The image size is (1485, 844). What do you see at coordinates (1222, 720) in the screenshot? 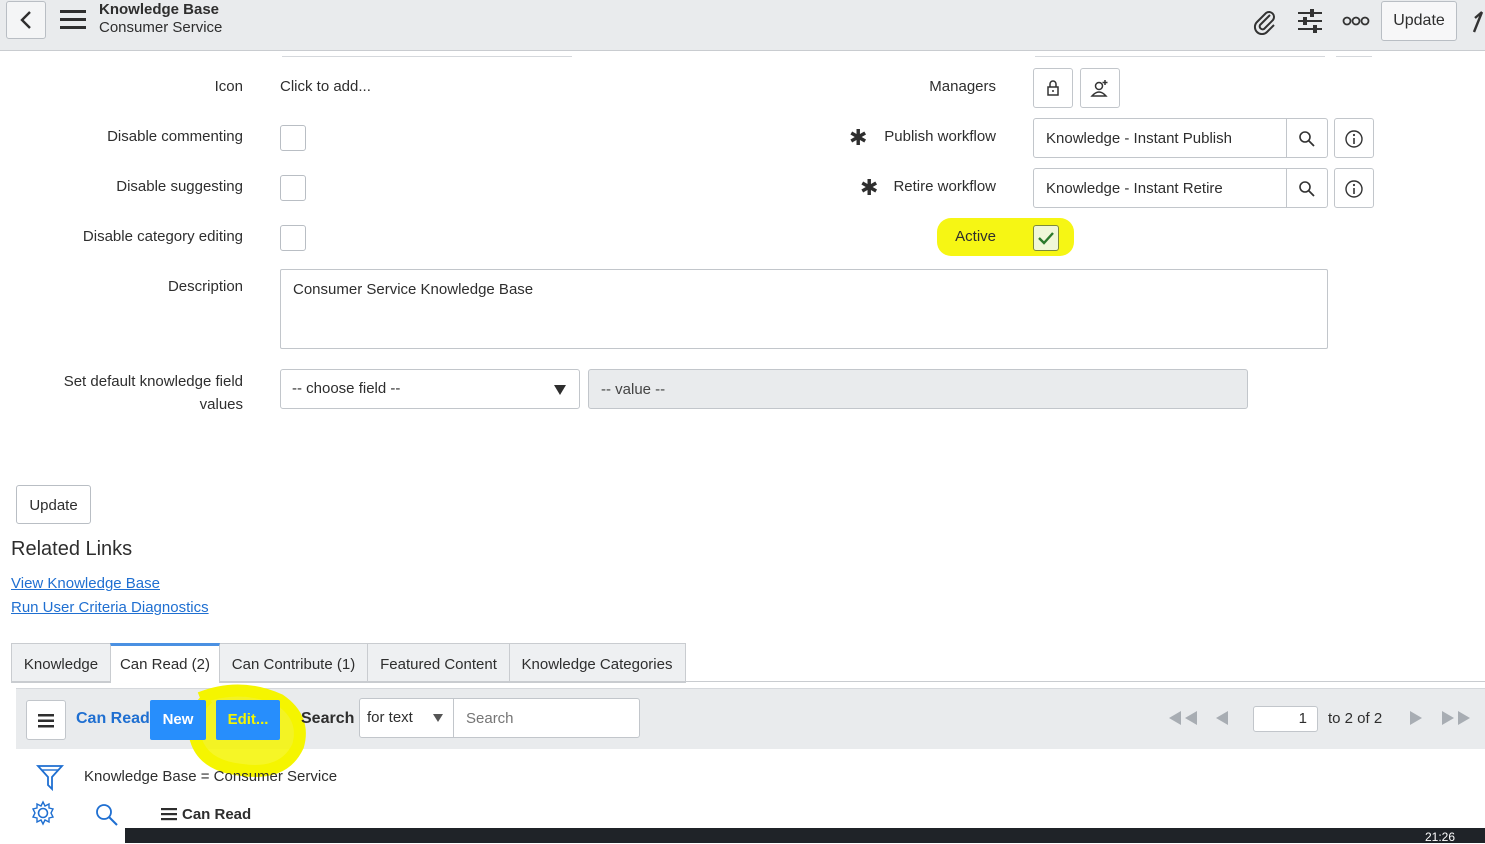
I see `previous-page-icon` at bounding box center [1222, 720].